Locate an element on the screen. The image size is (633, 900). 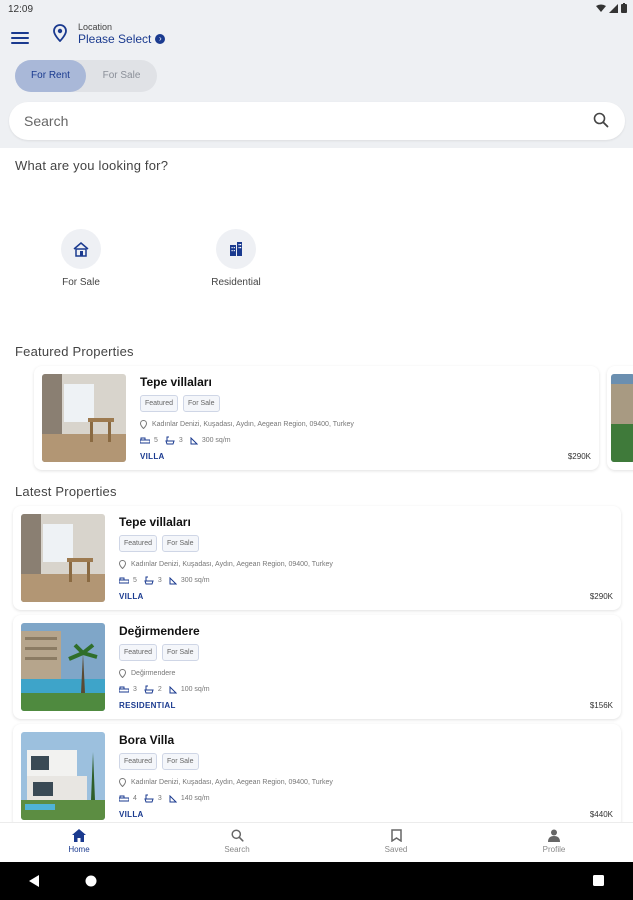
toggle-for-rent: For Rent is located at coordinates (50, 76).